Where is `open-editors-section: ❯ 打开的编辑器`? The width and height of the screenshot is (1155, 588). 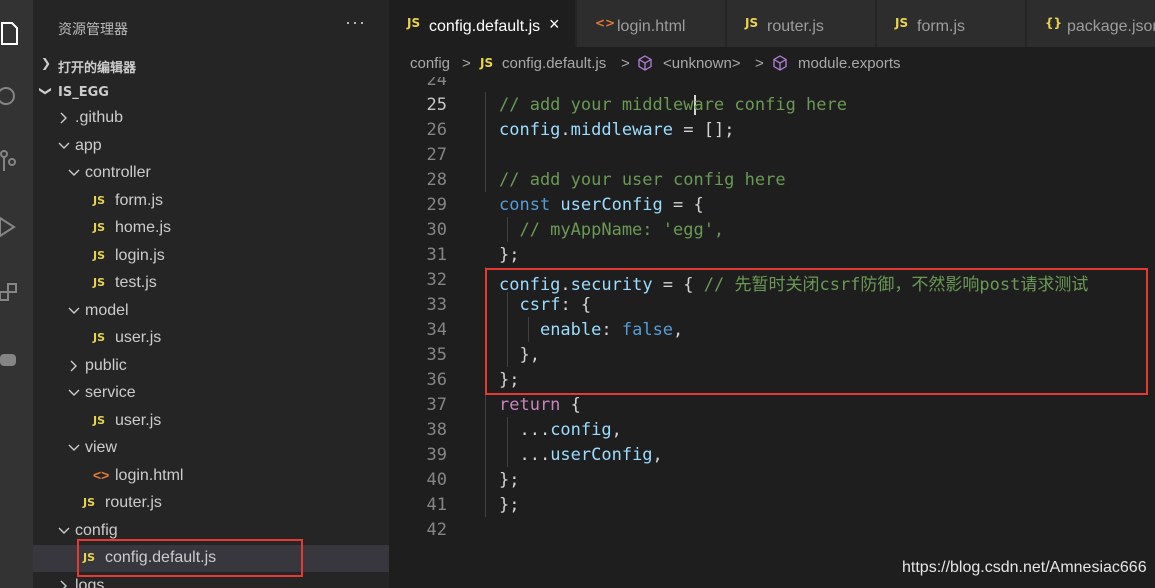
open-editors-section: ❯ 打开的编辑器 is located at coordinates (211, 65).